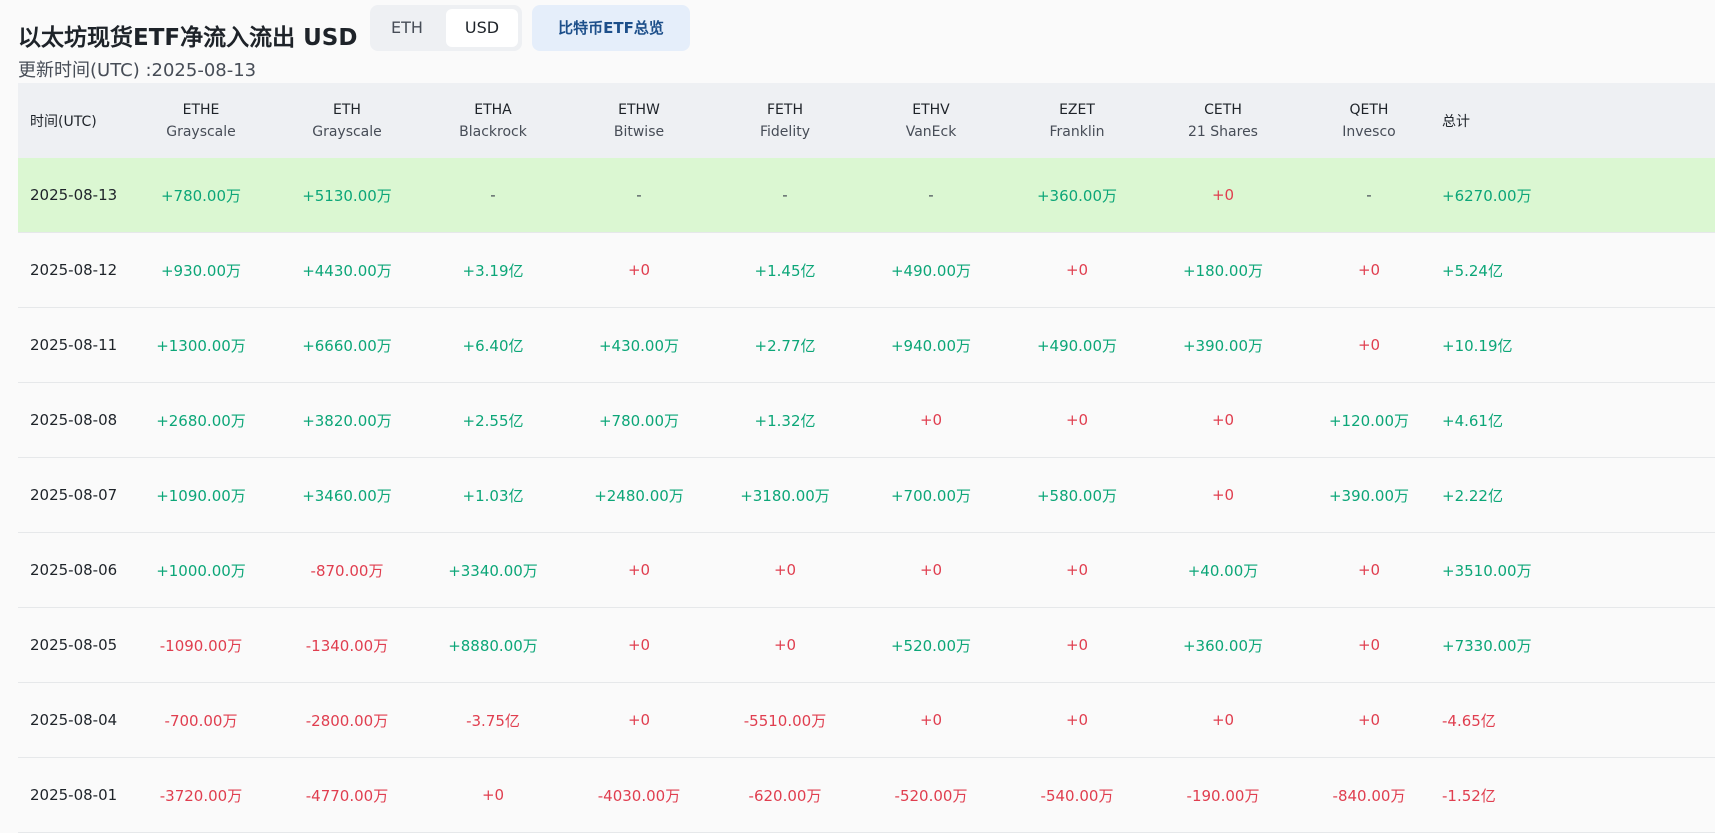 The height and width of the screenshot is (833, 1715). What do you see at coordinates (931, 270) in the screenshot?
I see `flow-cell-ethv: +490.00万` at bounding box center [931, 270].